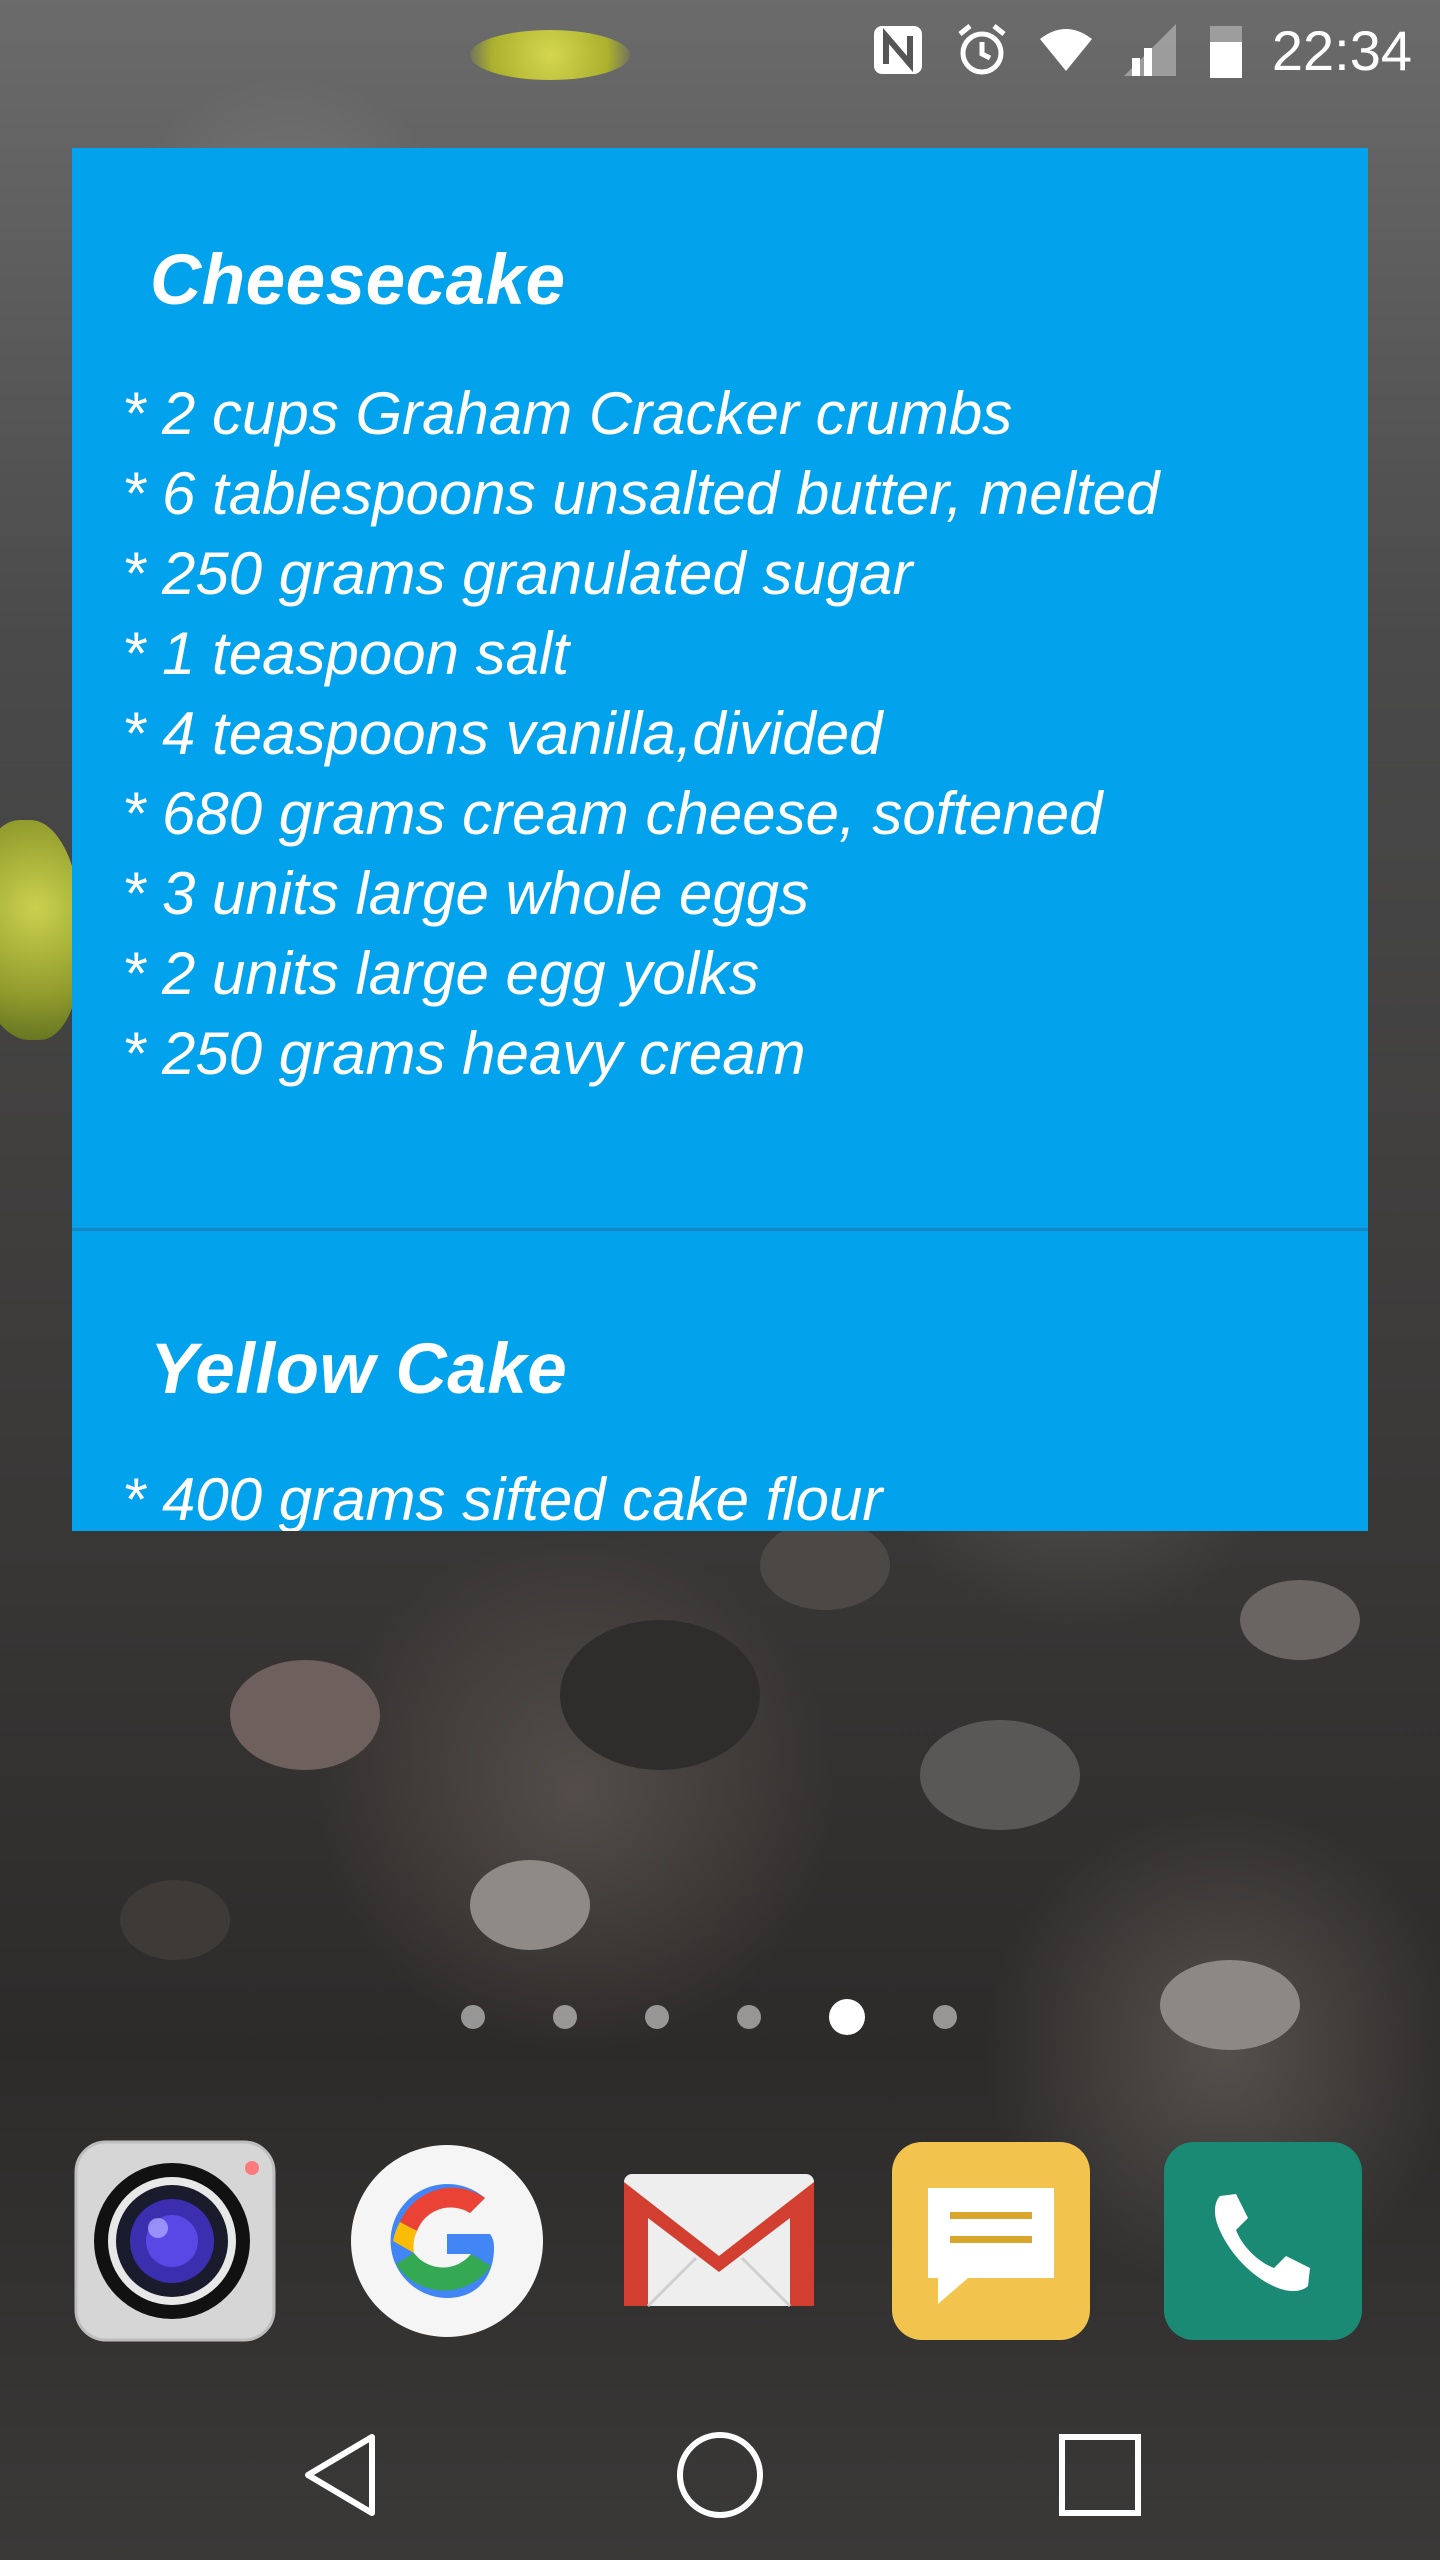 The image size is (1440, 2560). I want to click on recents-button, so click(1100, 2475).